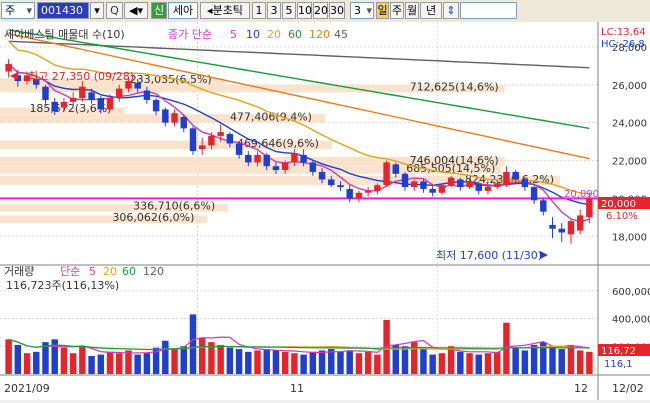 The width and height of the screenshot is (650, 403). What do you see at coordinates (64, 34) in the screenshot?
I see `price-panel-title: 세아베스틸 매물대 수(10)` at bounding box center [64, 34].